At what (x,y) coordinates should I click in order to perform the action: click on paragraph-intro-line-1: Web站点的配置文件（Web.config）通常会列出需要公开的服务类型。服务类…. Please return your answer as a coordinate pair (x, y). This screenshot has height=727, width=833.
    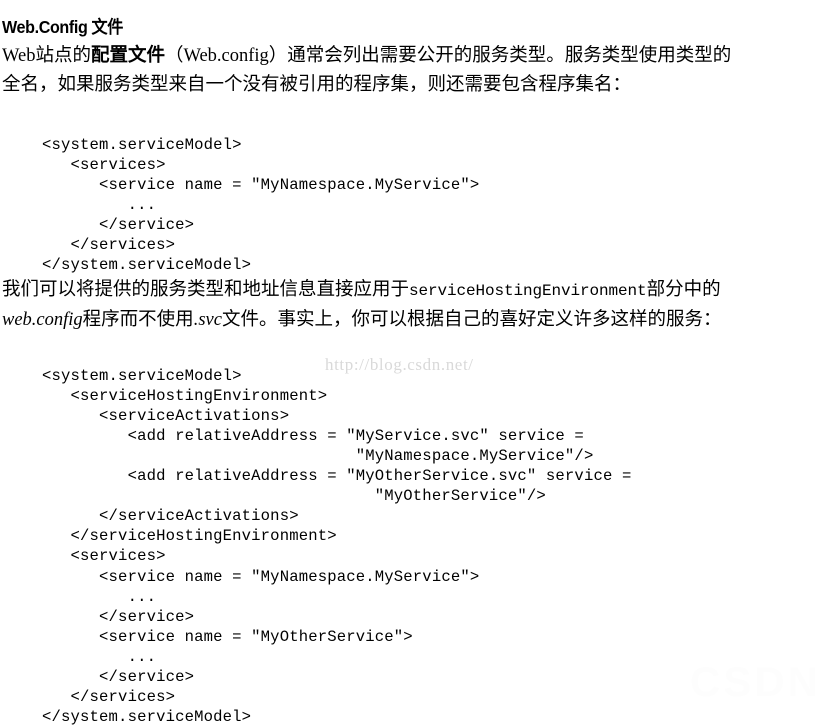
    Looking at the image, I should click on (416, 56).